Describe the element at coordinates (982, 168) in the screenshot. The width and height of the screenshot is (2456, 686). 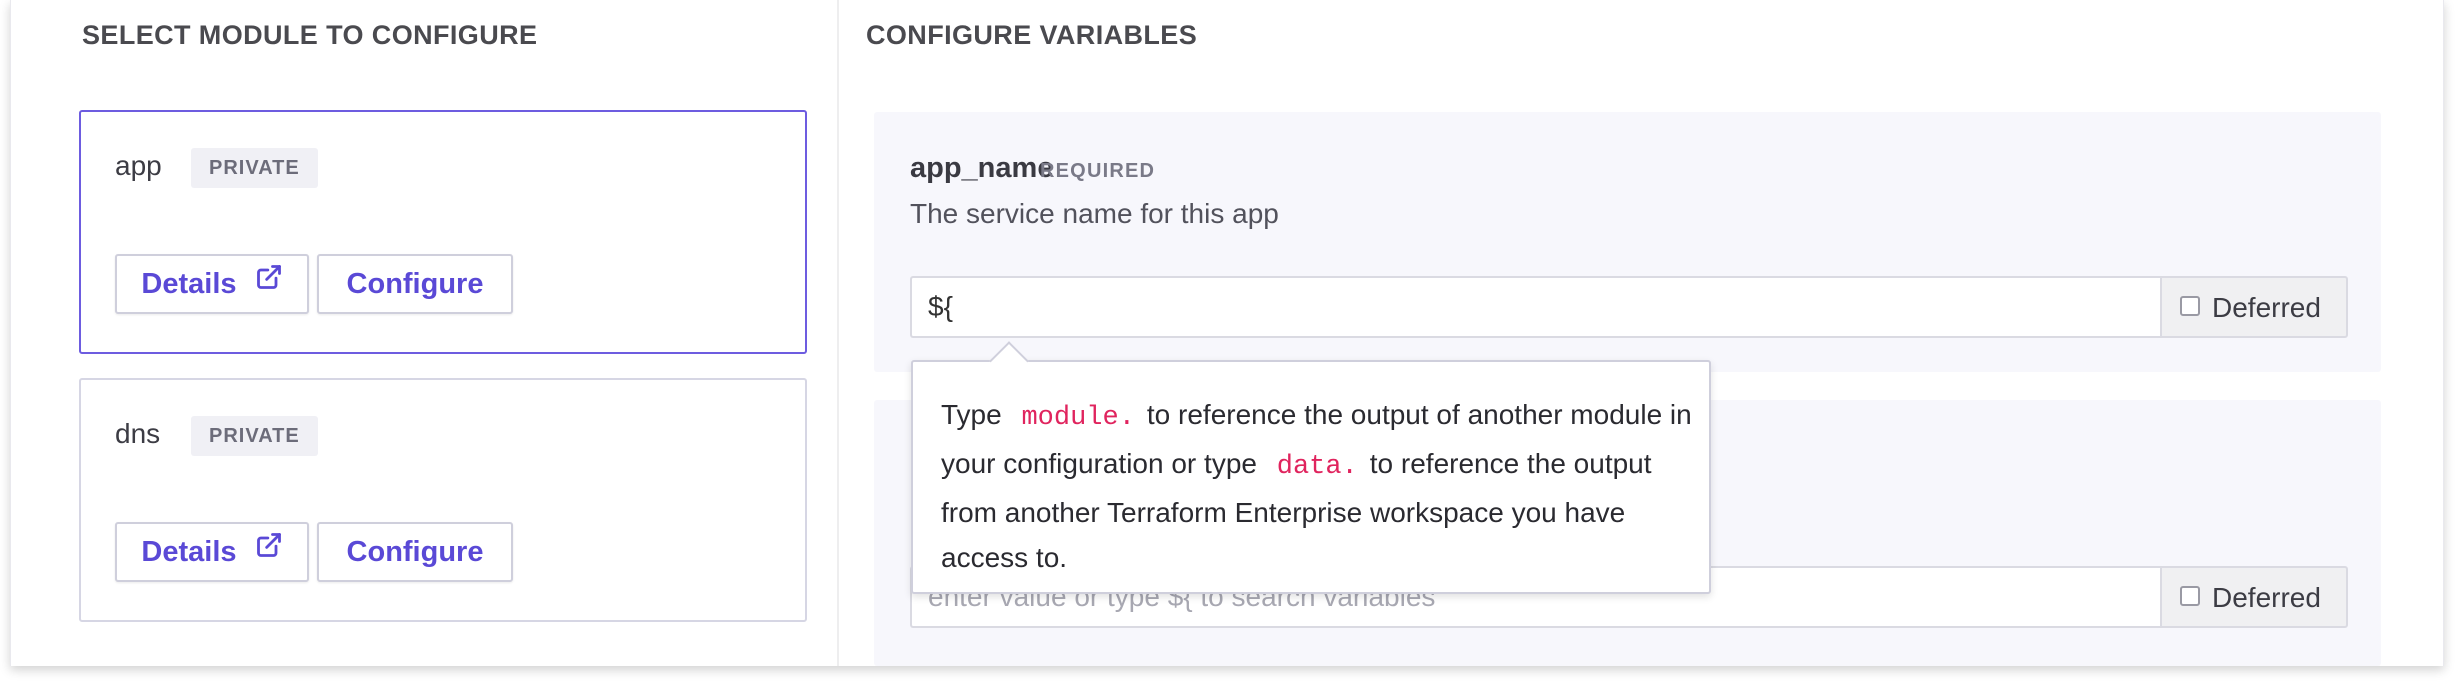
I see `variable-name: app_name` at that location.